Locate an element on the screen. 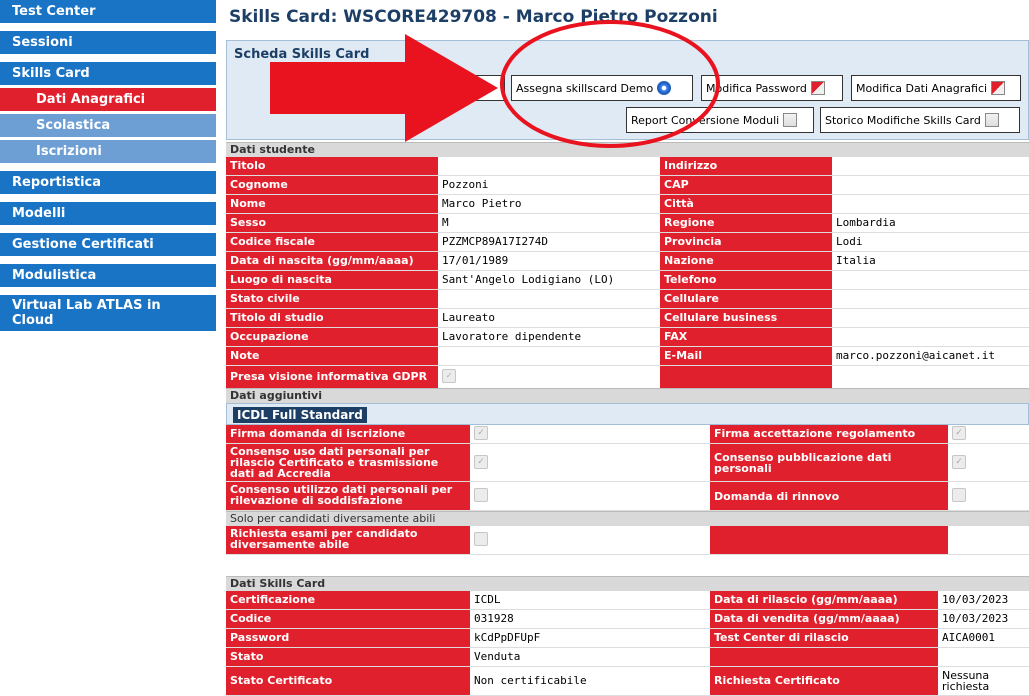 The height and width of the screenshot is (696, 1029). hidden-button is located at coordinates (469, 88).